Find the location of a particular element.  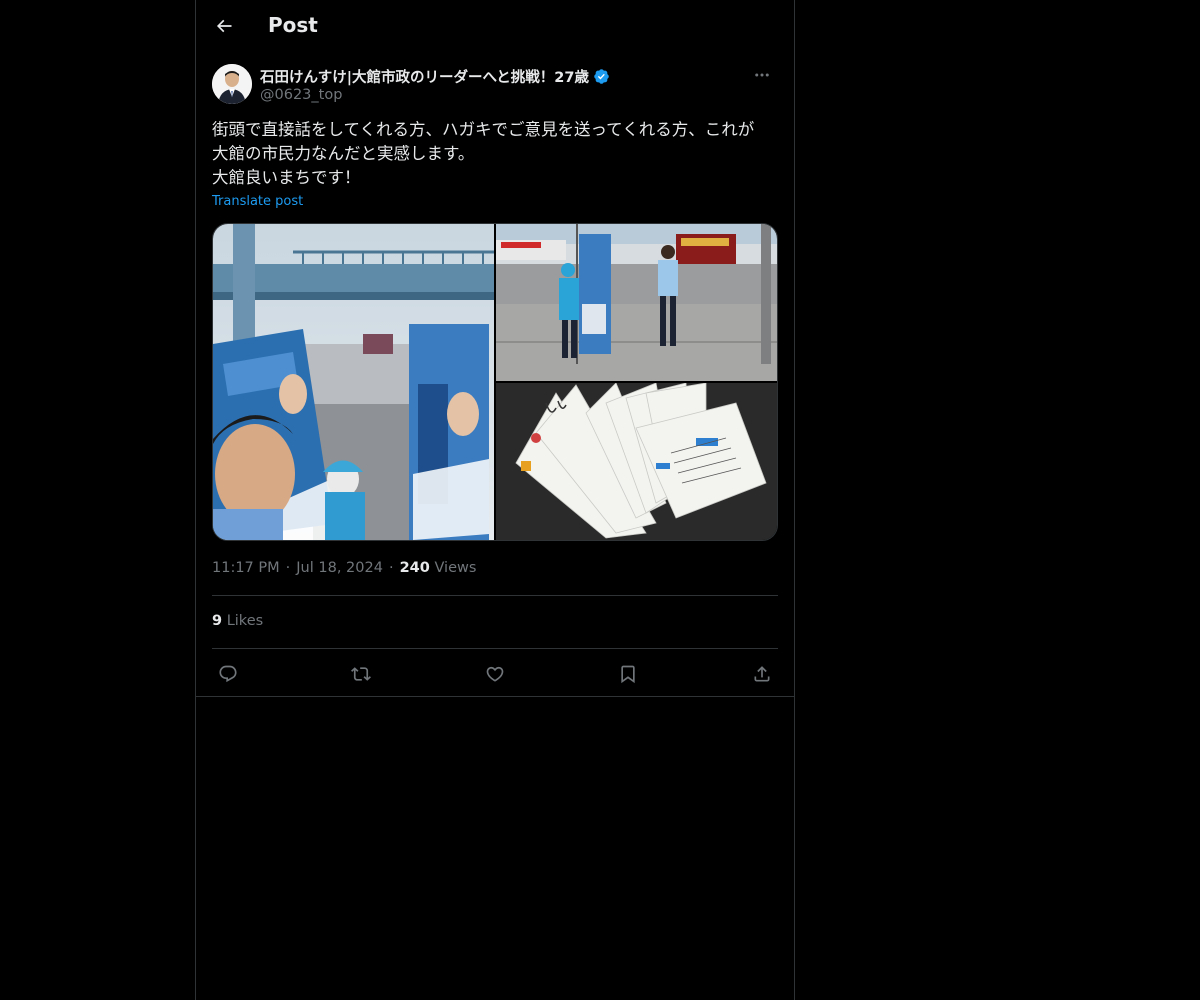

handle: @0623_top is located at coordinates (301, 95).